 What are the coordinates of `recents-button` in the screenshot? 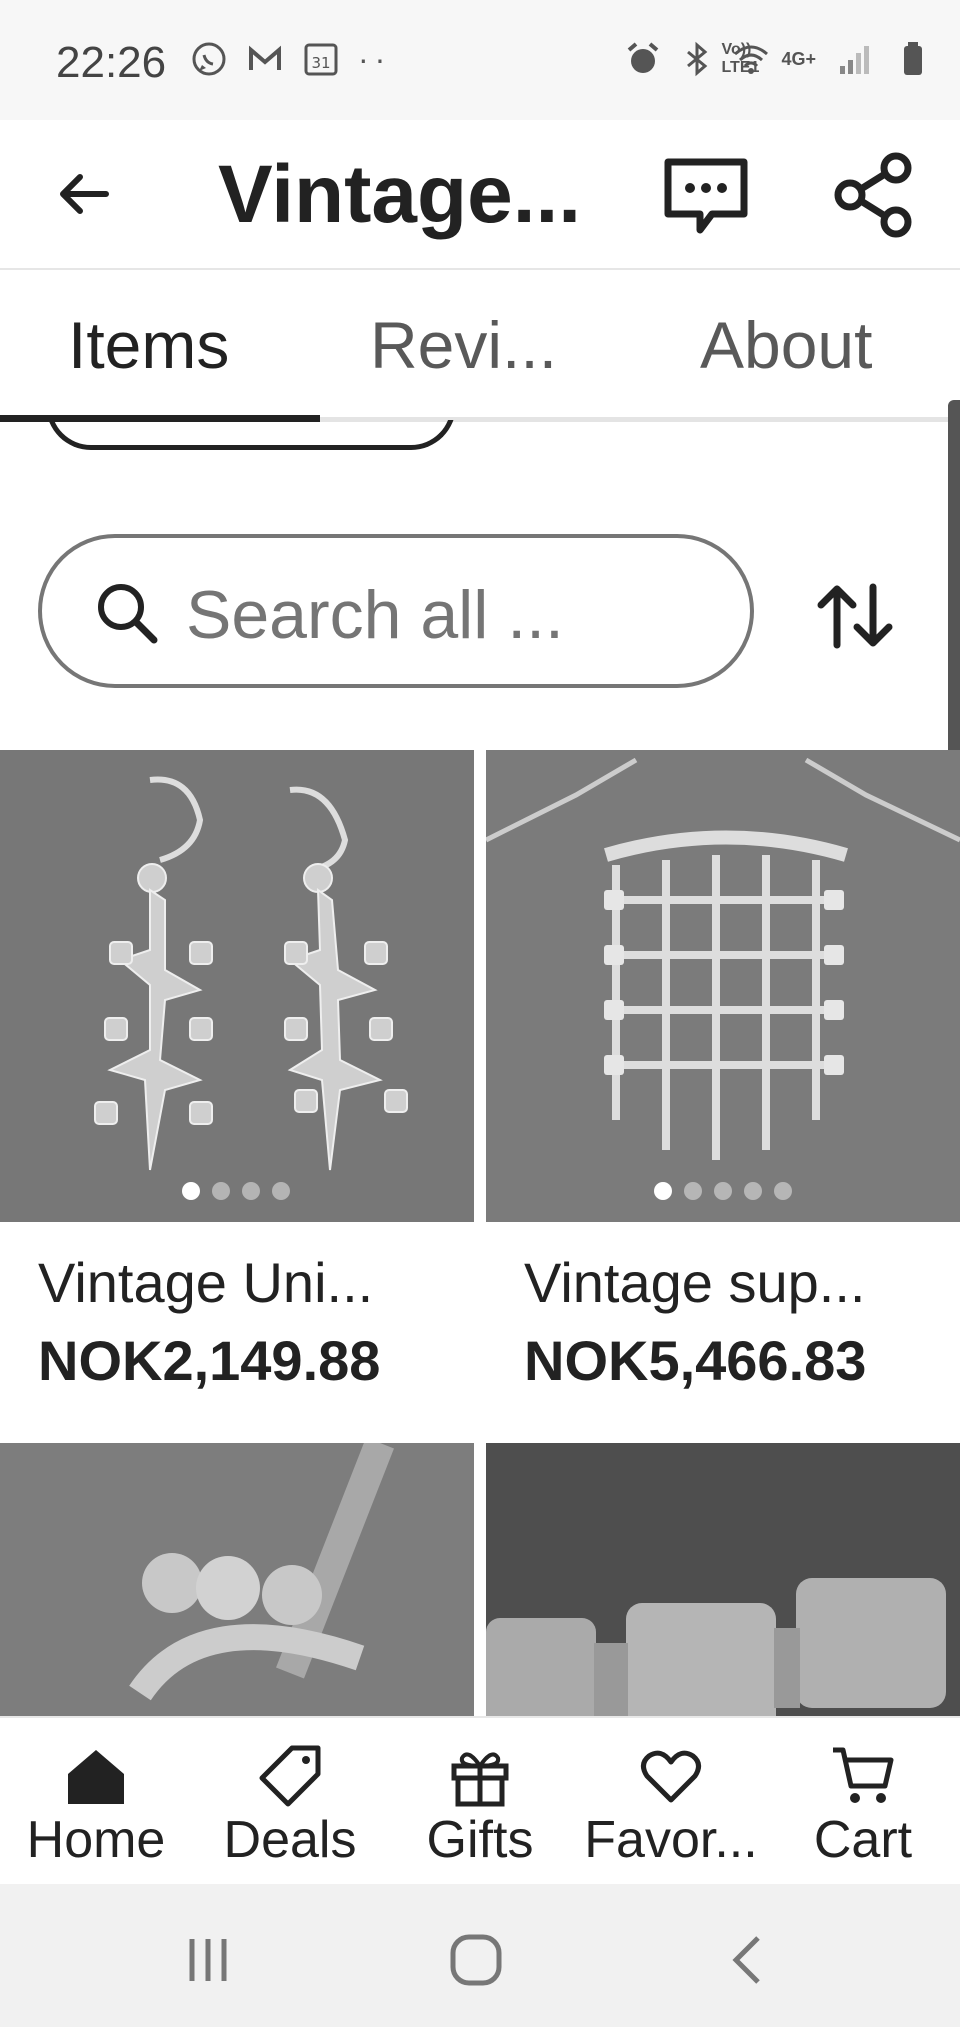 It's located at (208, 1960).